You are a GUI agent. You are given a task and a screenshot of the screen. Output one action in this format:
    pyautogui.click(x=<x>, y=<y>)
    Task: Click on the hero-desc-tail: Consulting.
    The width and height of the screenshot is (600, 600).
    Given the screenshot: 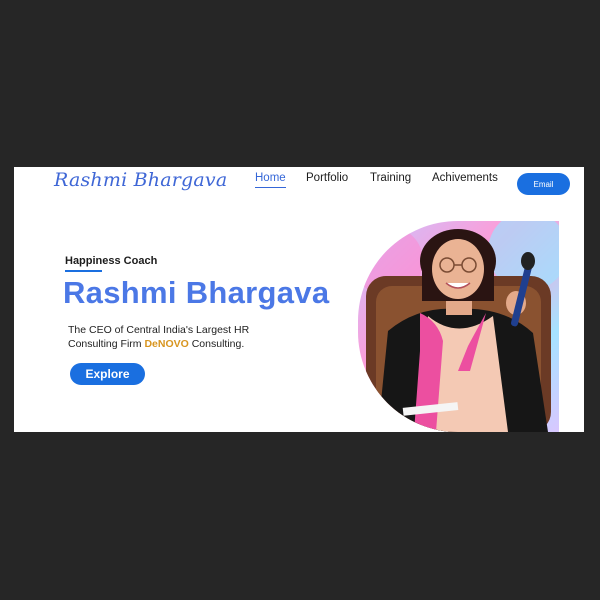 What is the action you would take?
    pyautogui.click(x=216, y=344)
    